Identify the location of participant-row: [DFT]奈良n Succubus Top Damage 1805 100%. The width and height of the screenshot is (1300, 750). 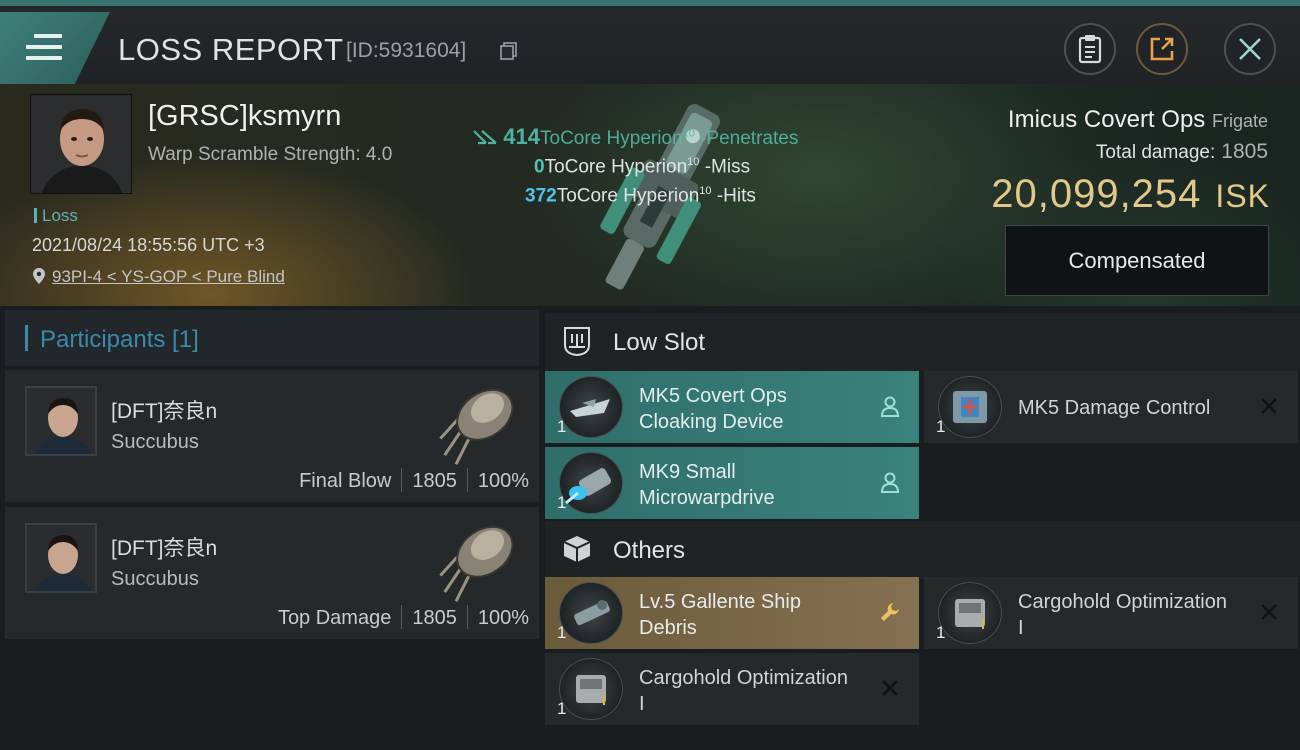
(272, 573).